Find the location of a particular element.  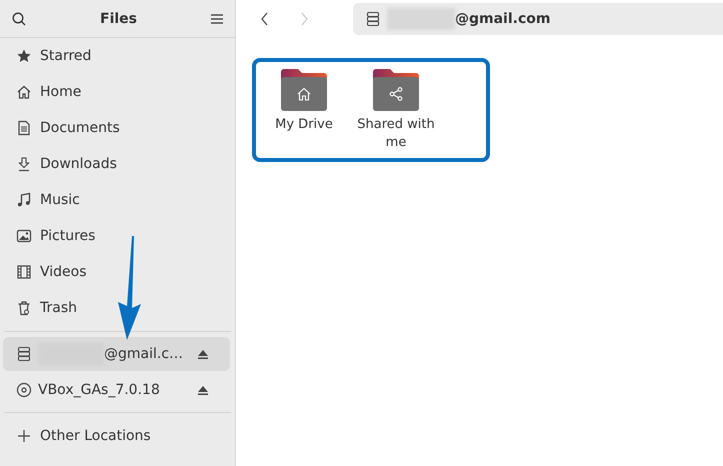

chevron-left-icon is located at coordinates (264, 19).